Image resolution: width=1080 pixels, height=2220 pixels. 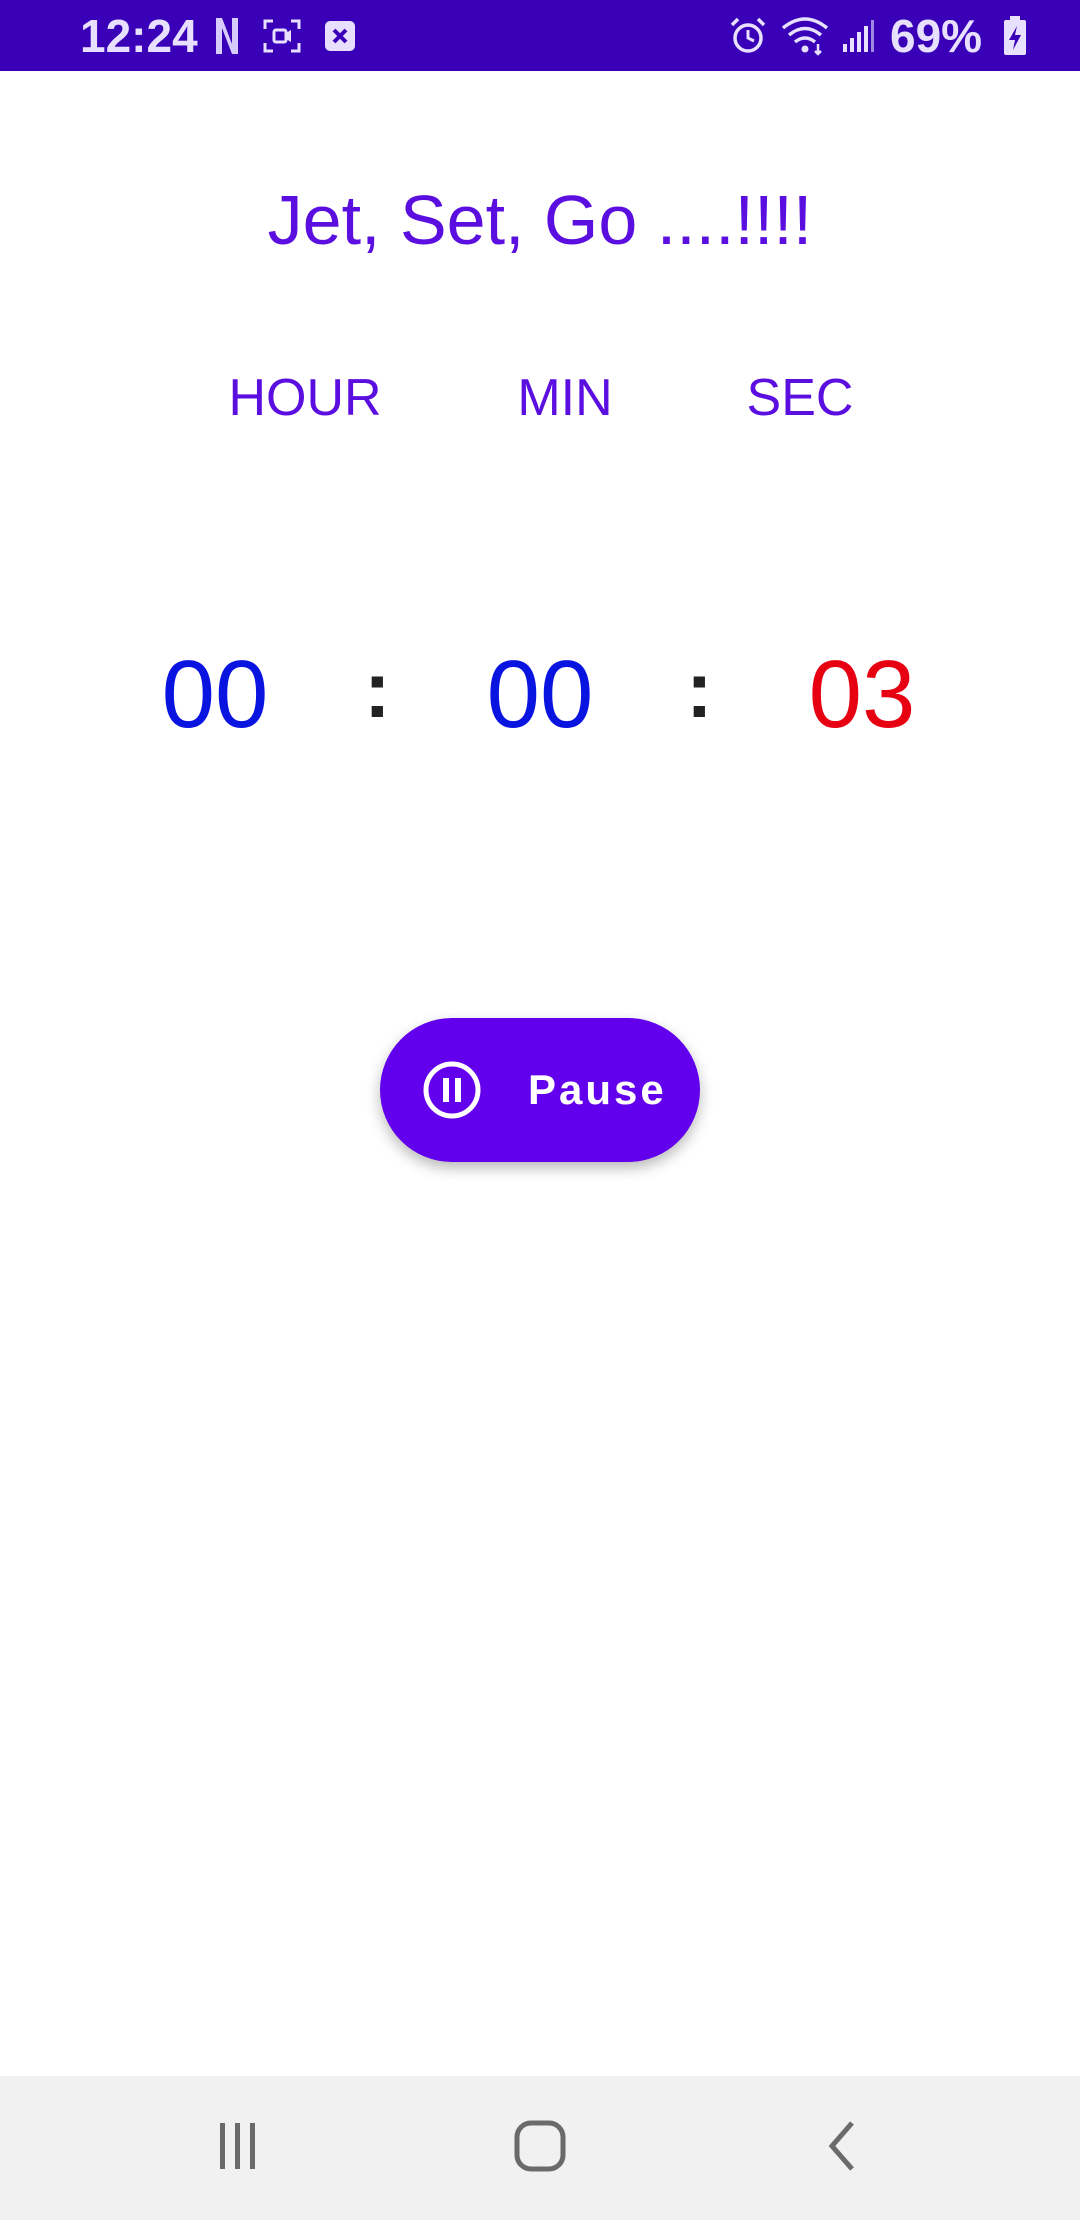 What do you see at coordinates (1015, 36) in the screenshot?
I see `battery-charging-icon` at bounding box center [1015, 36].